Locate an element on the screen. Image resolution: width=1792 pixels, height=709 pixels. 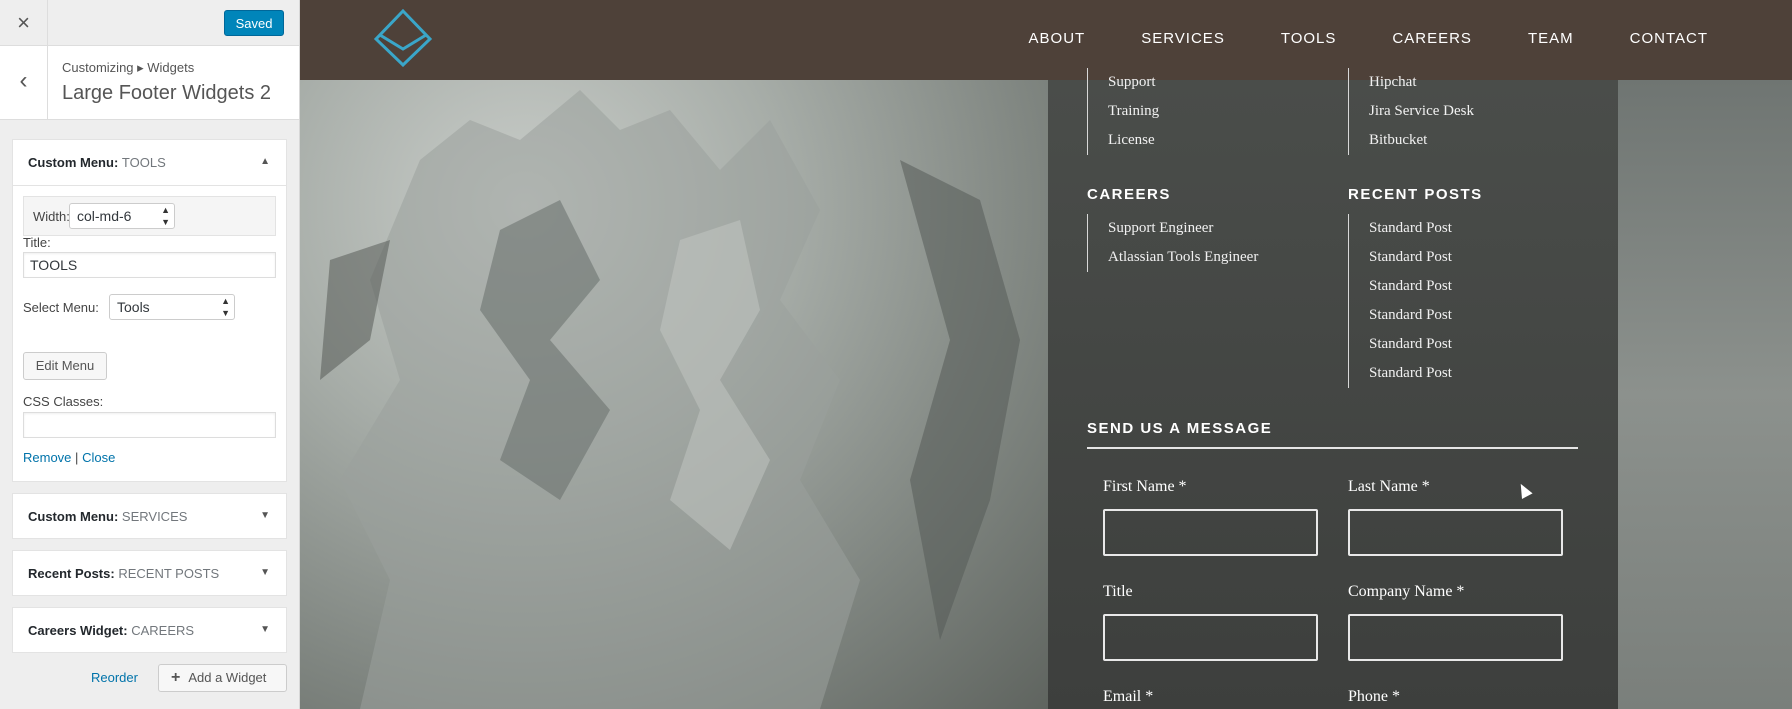
select-menu-label: Select Menu: is located at coordinates (61, 307).